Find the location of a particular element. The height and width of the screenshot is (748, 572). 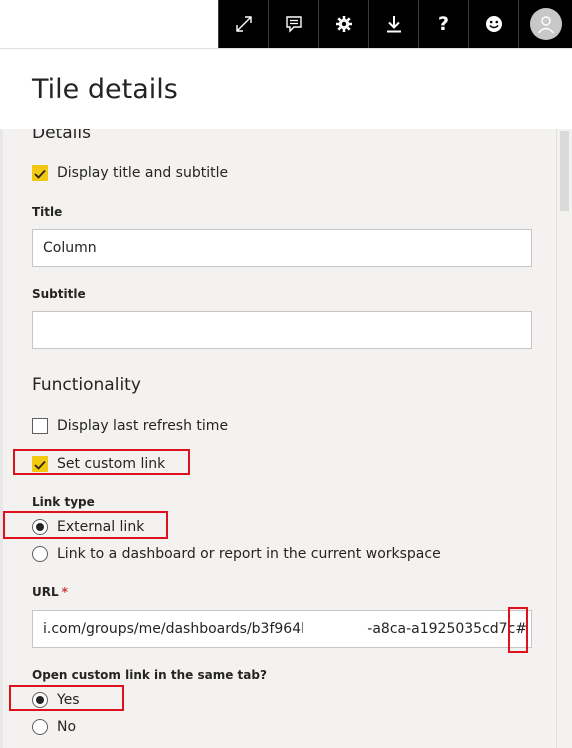

download-button is located at coordinates (393, 24).